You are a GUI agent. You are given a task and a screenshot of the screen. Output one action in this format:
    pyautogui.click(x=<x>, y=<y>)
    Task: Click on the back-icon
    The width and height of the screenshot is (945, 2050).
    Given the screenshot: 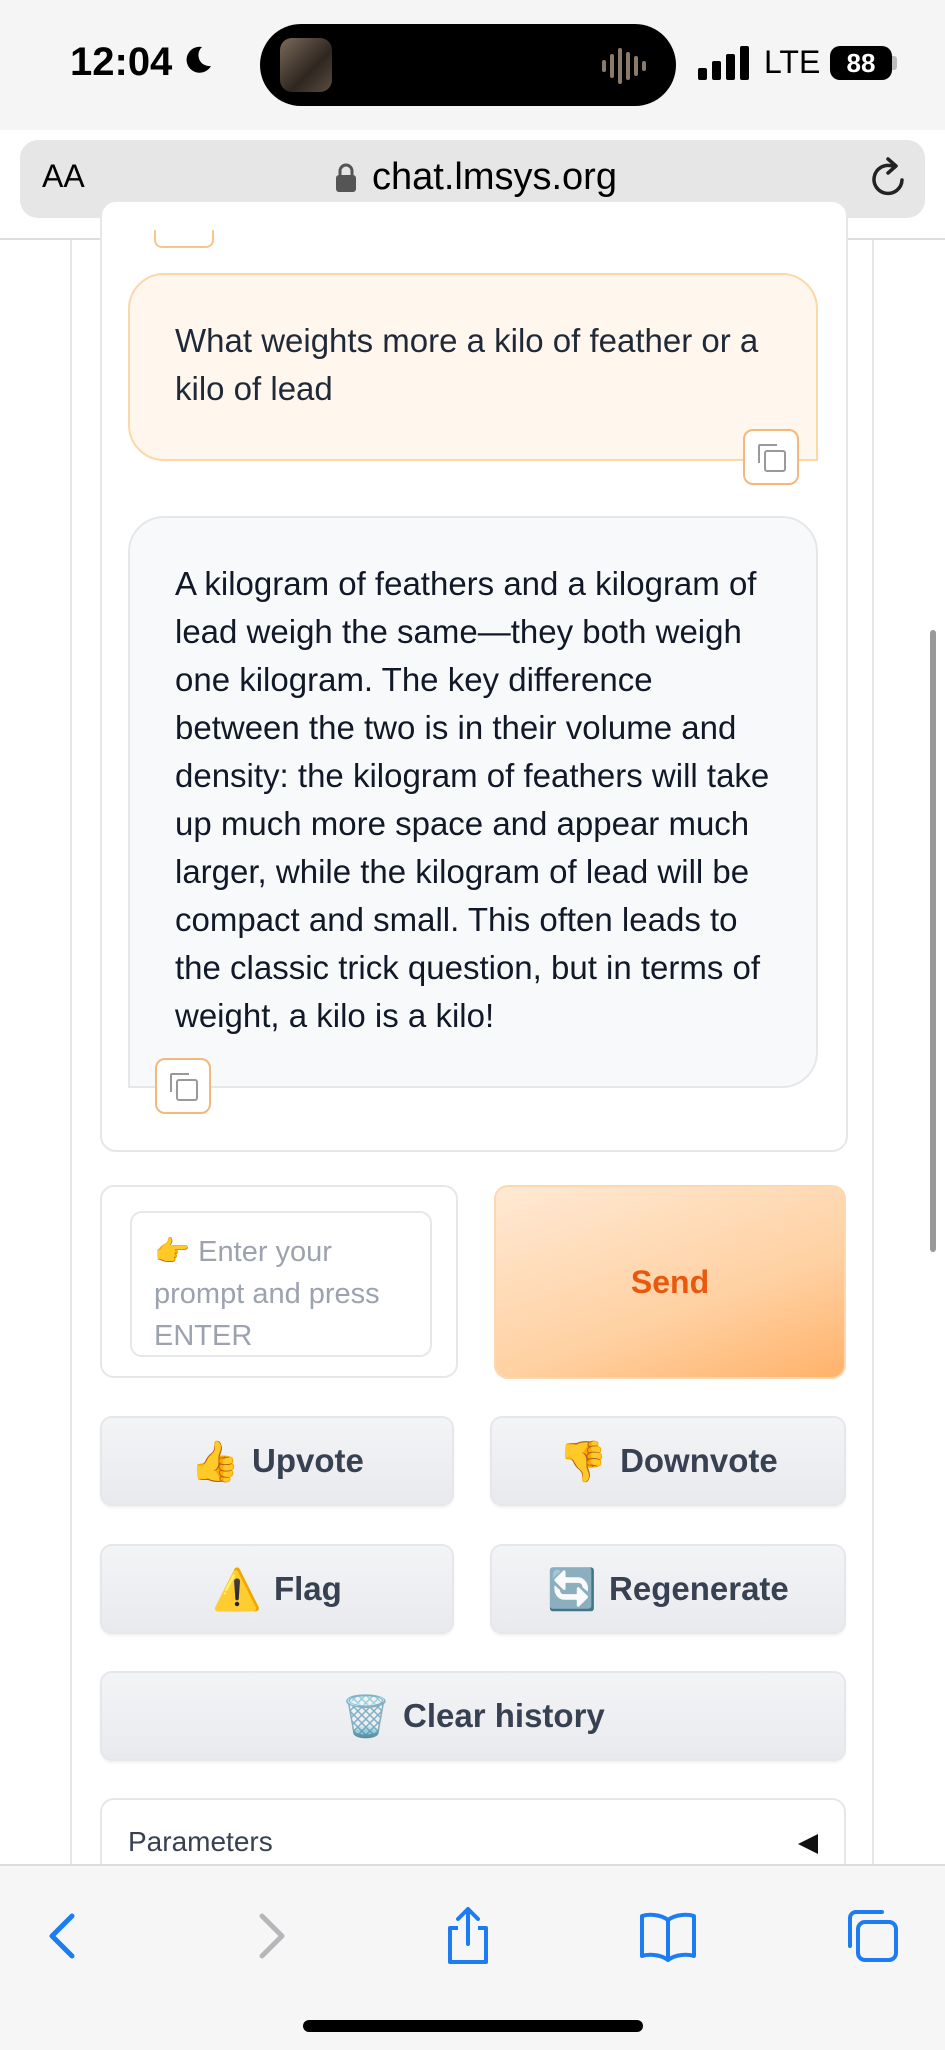 What is the action you would take?
    pyautogui.click(x=64, y=1936)
    